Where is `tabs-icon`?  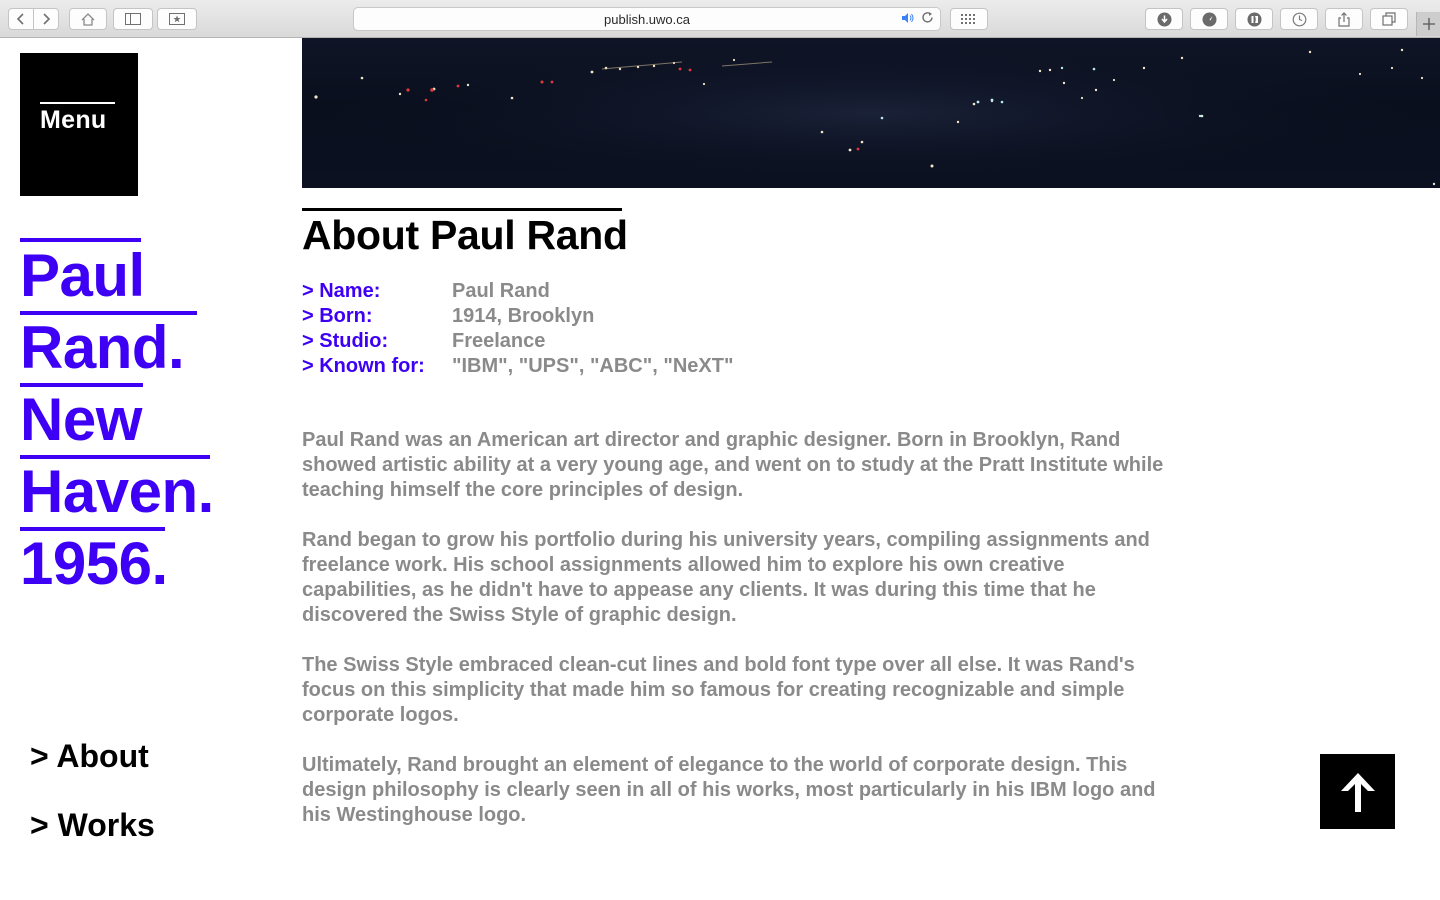 tabs-icon is located at coordinates (1389, 19).